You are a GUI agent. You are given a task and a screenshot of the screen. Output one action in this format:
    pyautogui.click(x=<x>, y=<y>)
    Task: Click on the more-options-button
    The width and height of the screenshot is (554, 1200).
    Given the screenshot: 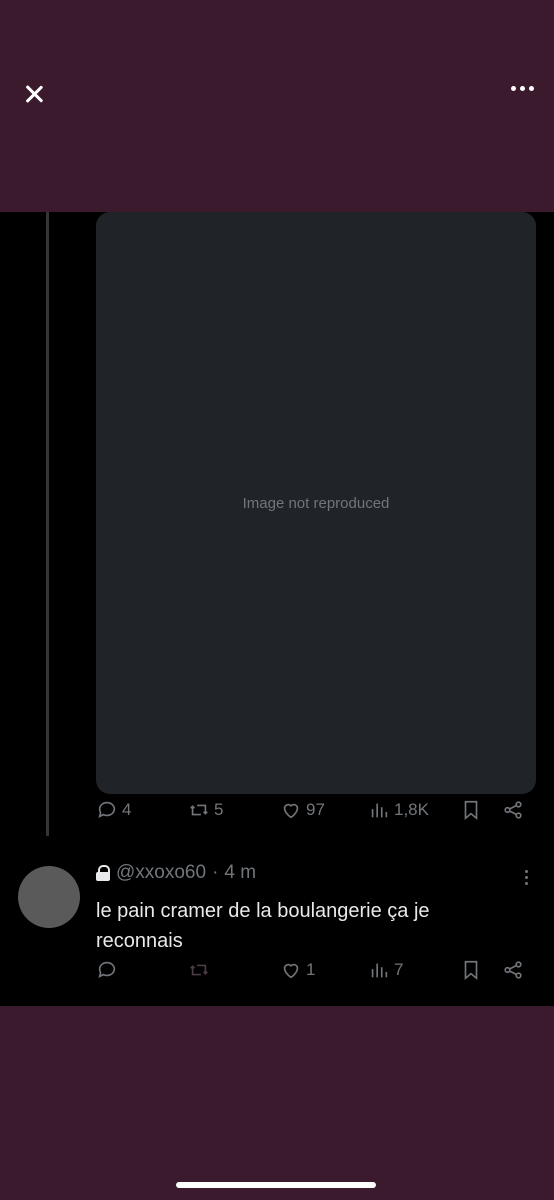 What is the action you would take?
    pyautogui.click(x=522, y=88)
    